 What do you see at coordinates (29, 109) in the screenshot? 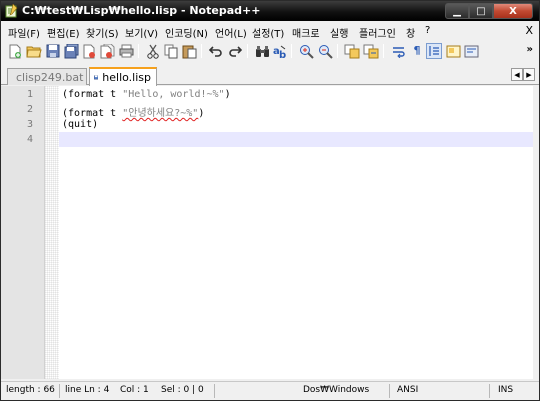
I see `line-number: 2` at bounding box center [29, 109].